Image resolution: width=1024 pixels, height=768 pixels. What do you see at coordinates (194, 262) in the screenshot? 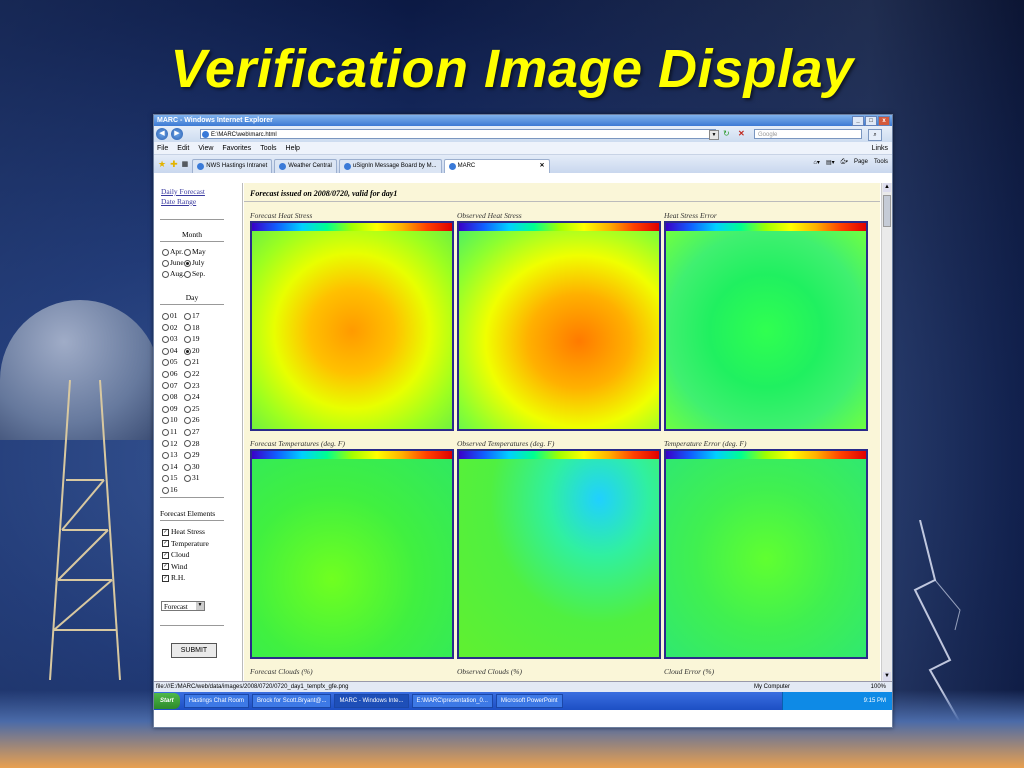
I see `month-july-option: July` at bounding box center [194, 262].